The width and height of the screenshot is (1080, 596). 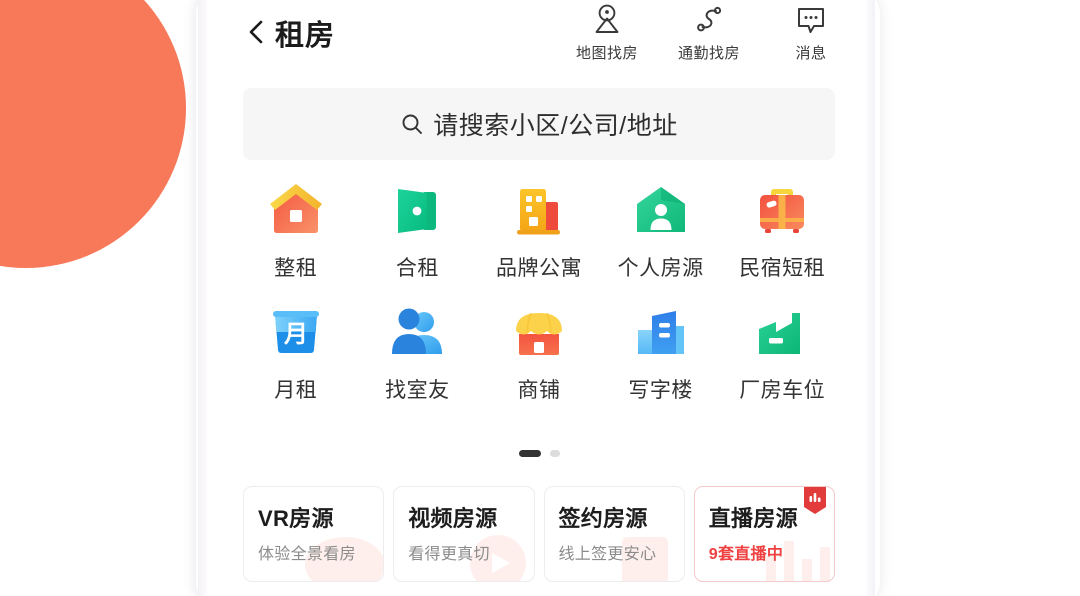 I want to click on feature-card-title: VR房源, so click(x=296, y=518).